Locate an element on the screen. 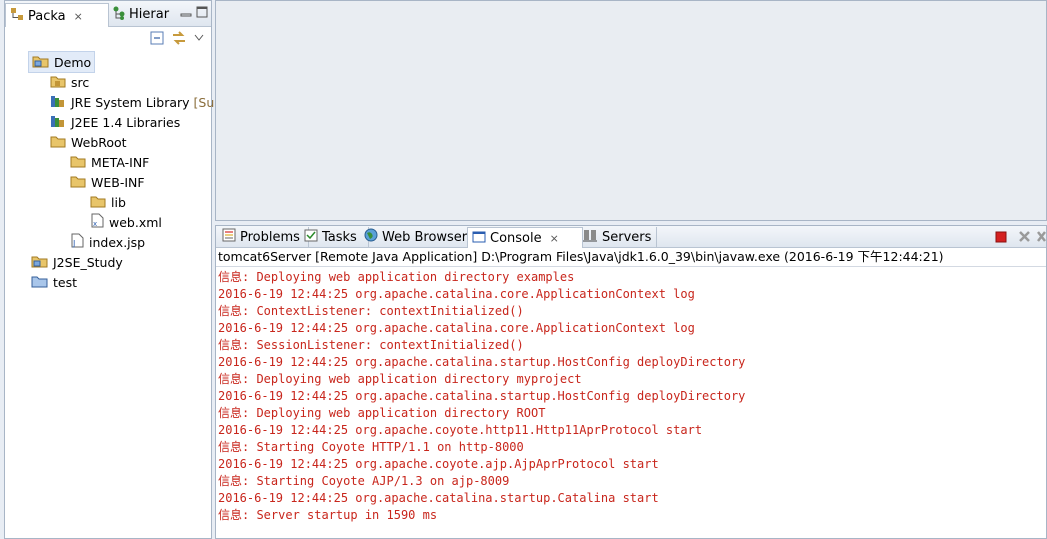 This screenshot has height=539, width=1047. tab-hierarchy-label: Hierar is located at coordinates (149, 14).